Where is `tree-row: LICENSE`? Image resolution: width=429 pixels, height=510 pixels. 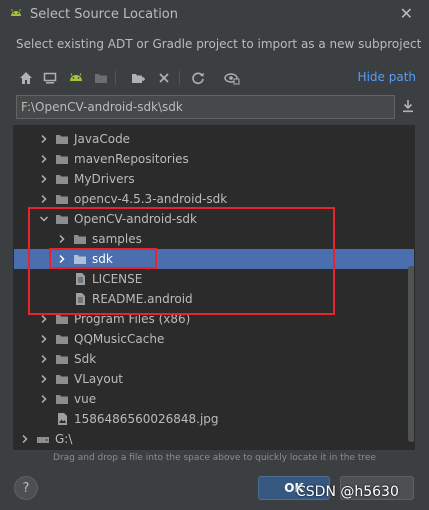 tree-row: LICENSE is located at coordinates (214, 279).